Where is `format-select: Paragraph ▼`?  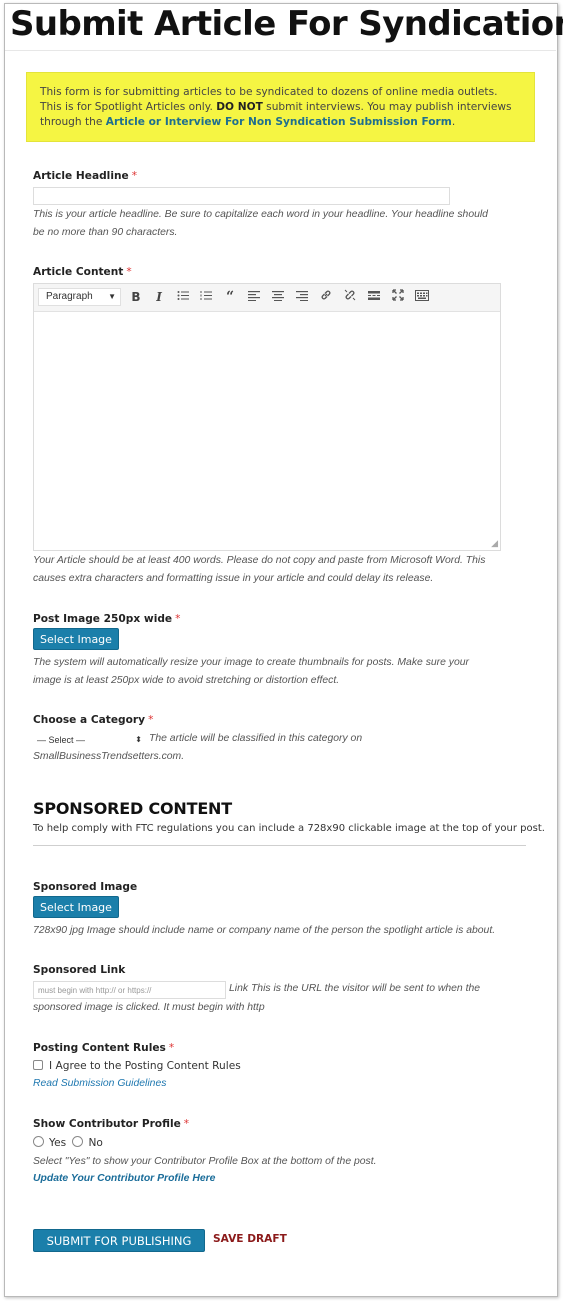 format-select: Paragraph ▼ is located at coordinates (79, 297).